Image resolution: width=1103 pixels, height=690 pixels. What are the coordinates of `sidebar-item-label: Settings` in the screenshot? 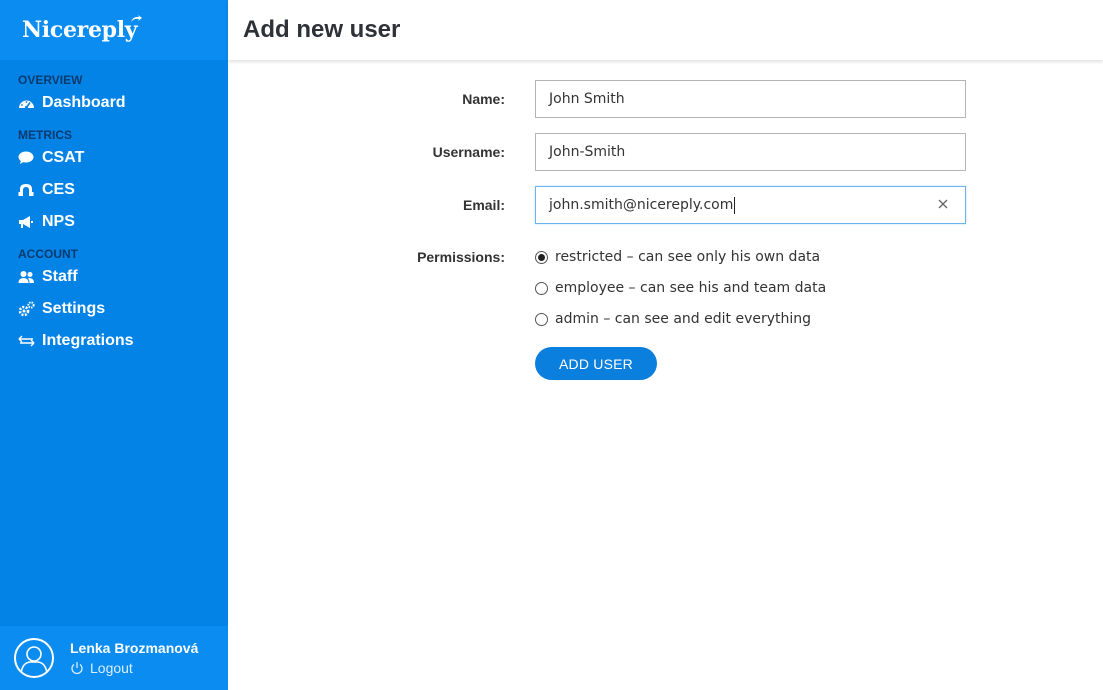 It's located at (74, 308).